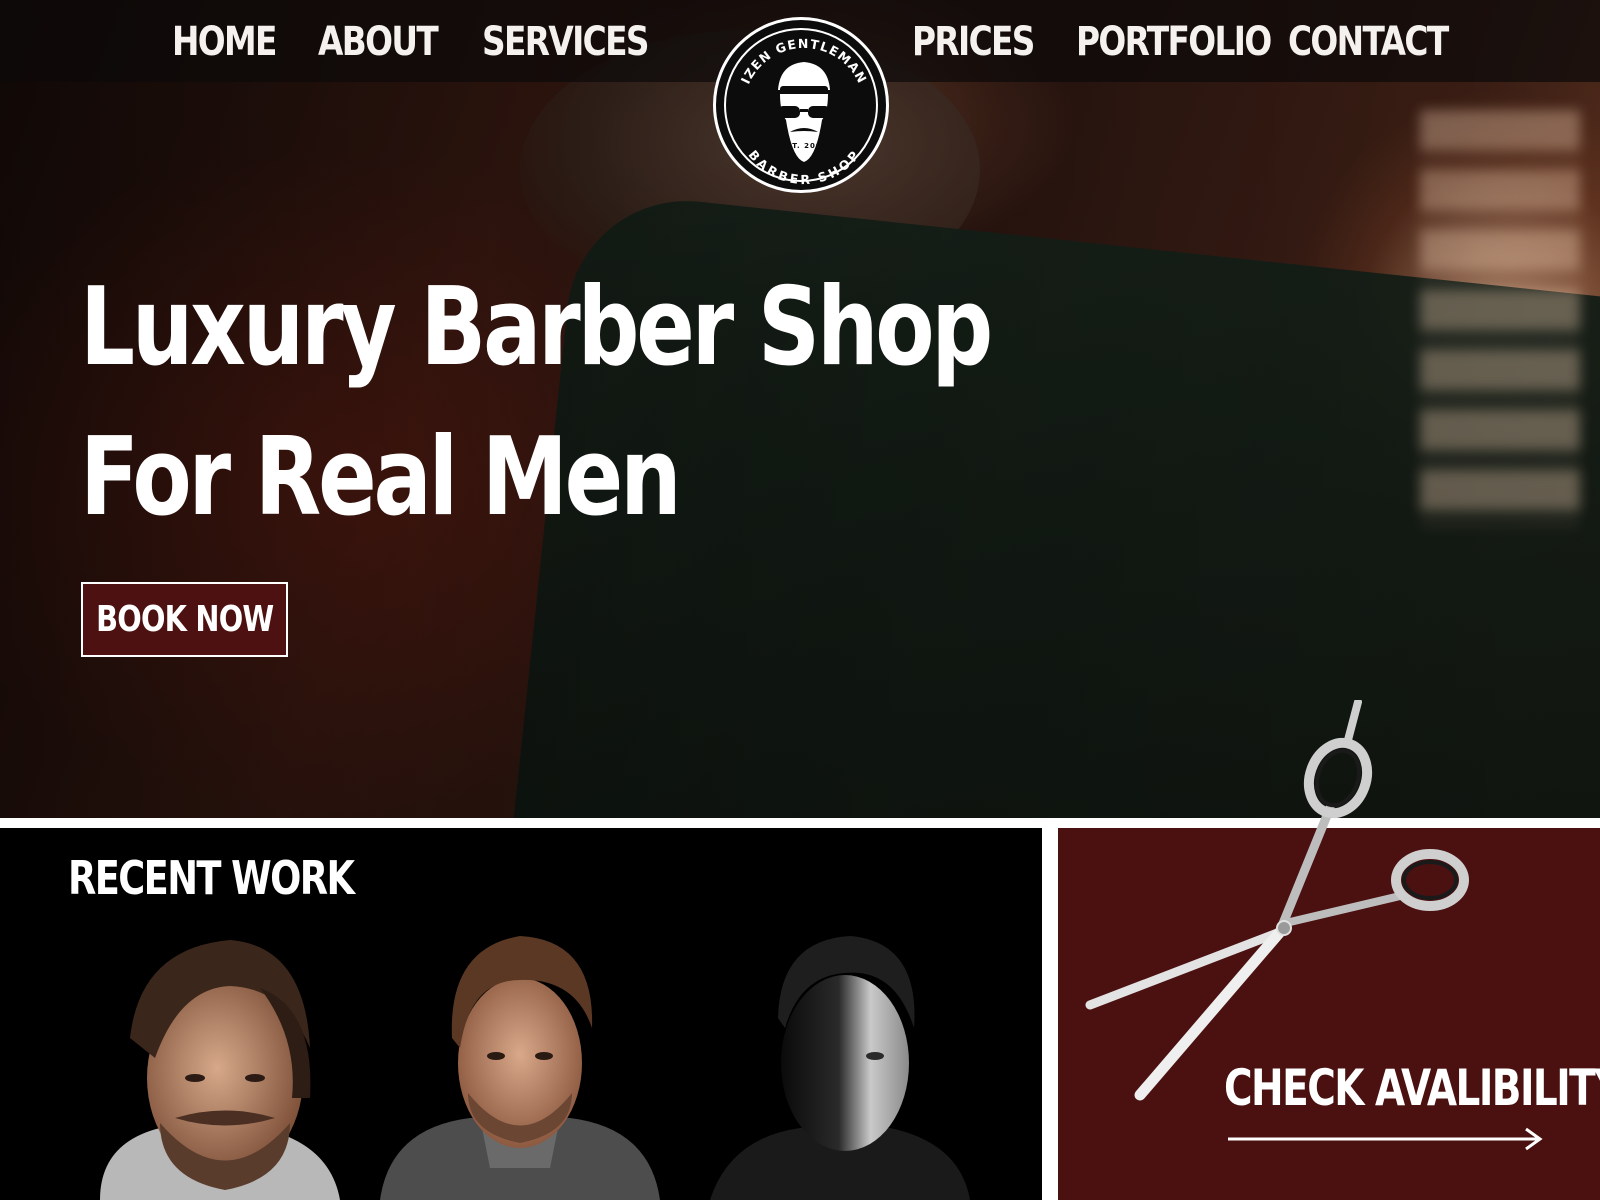 This screenshot has width=1600, height=1200. I want to click on logo-est-text: EST. 2004, so click(803, 146).